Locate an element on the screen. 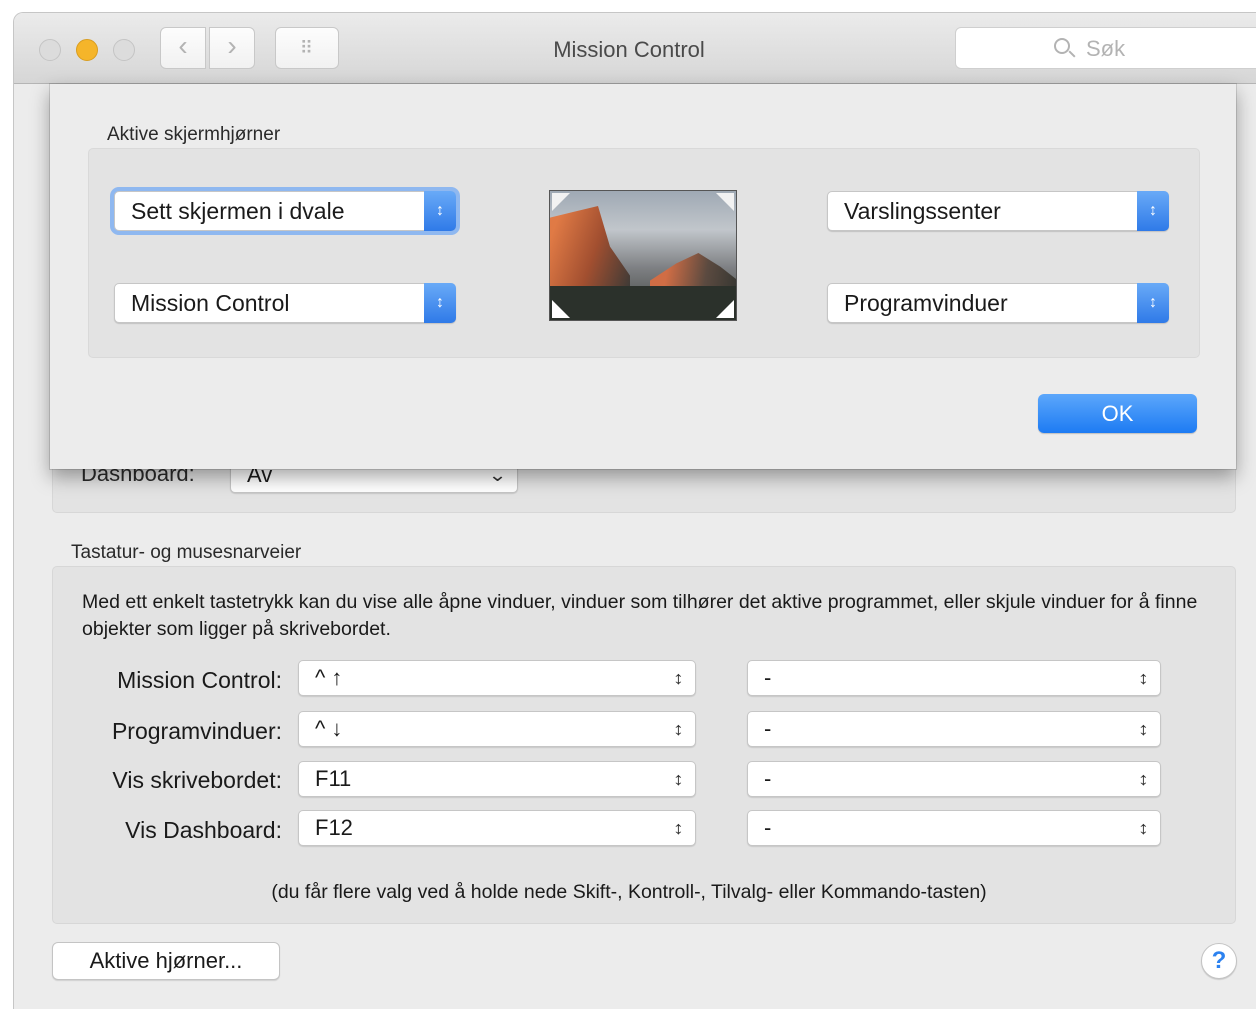 The image size is (1256, 1009). top-left-corner-popup: Sett skjermen i dvale ↕ is located at coordinates (285, 211).